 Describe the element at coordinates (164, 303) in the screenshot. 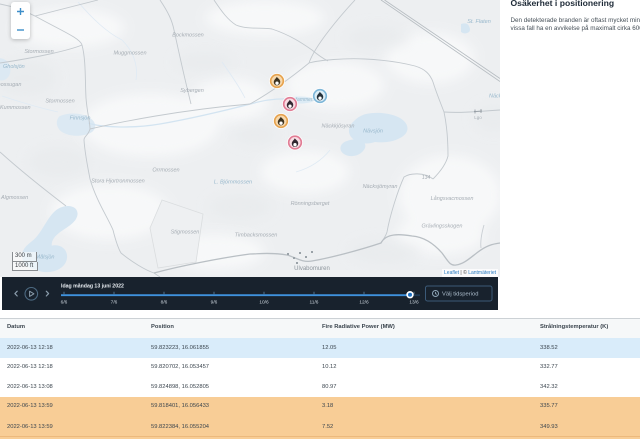

I see `svg-text: 8/6` at that location.